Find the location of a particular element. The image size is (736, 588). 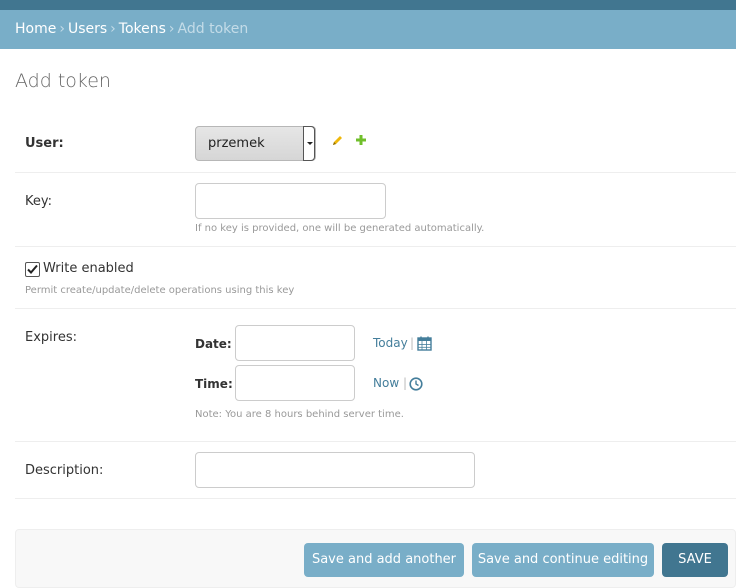

pencil-icon is located at coordinates (338, 140).